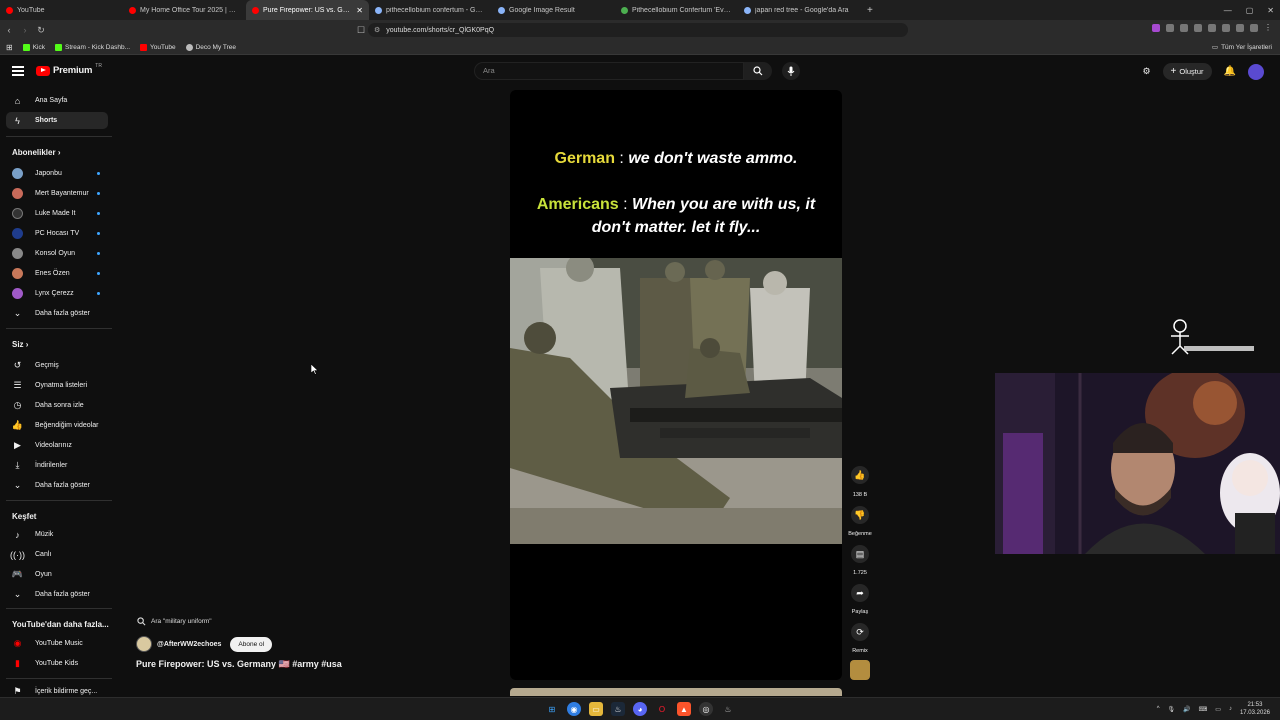  I want to click on maximize-icon: ▢, so click(1250, 10).